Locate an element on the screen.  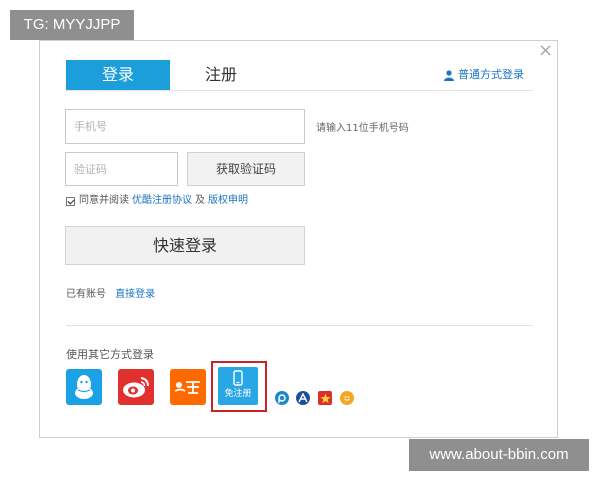
get-code-button: 获取验证码 is located at coordinates (246, 169).